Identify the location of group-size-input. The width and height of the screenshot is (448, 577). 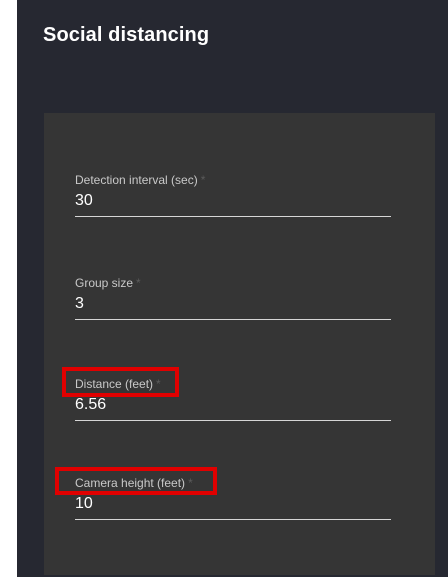
(233, 304).